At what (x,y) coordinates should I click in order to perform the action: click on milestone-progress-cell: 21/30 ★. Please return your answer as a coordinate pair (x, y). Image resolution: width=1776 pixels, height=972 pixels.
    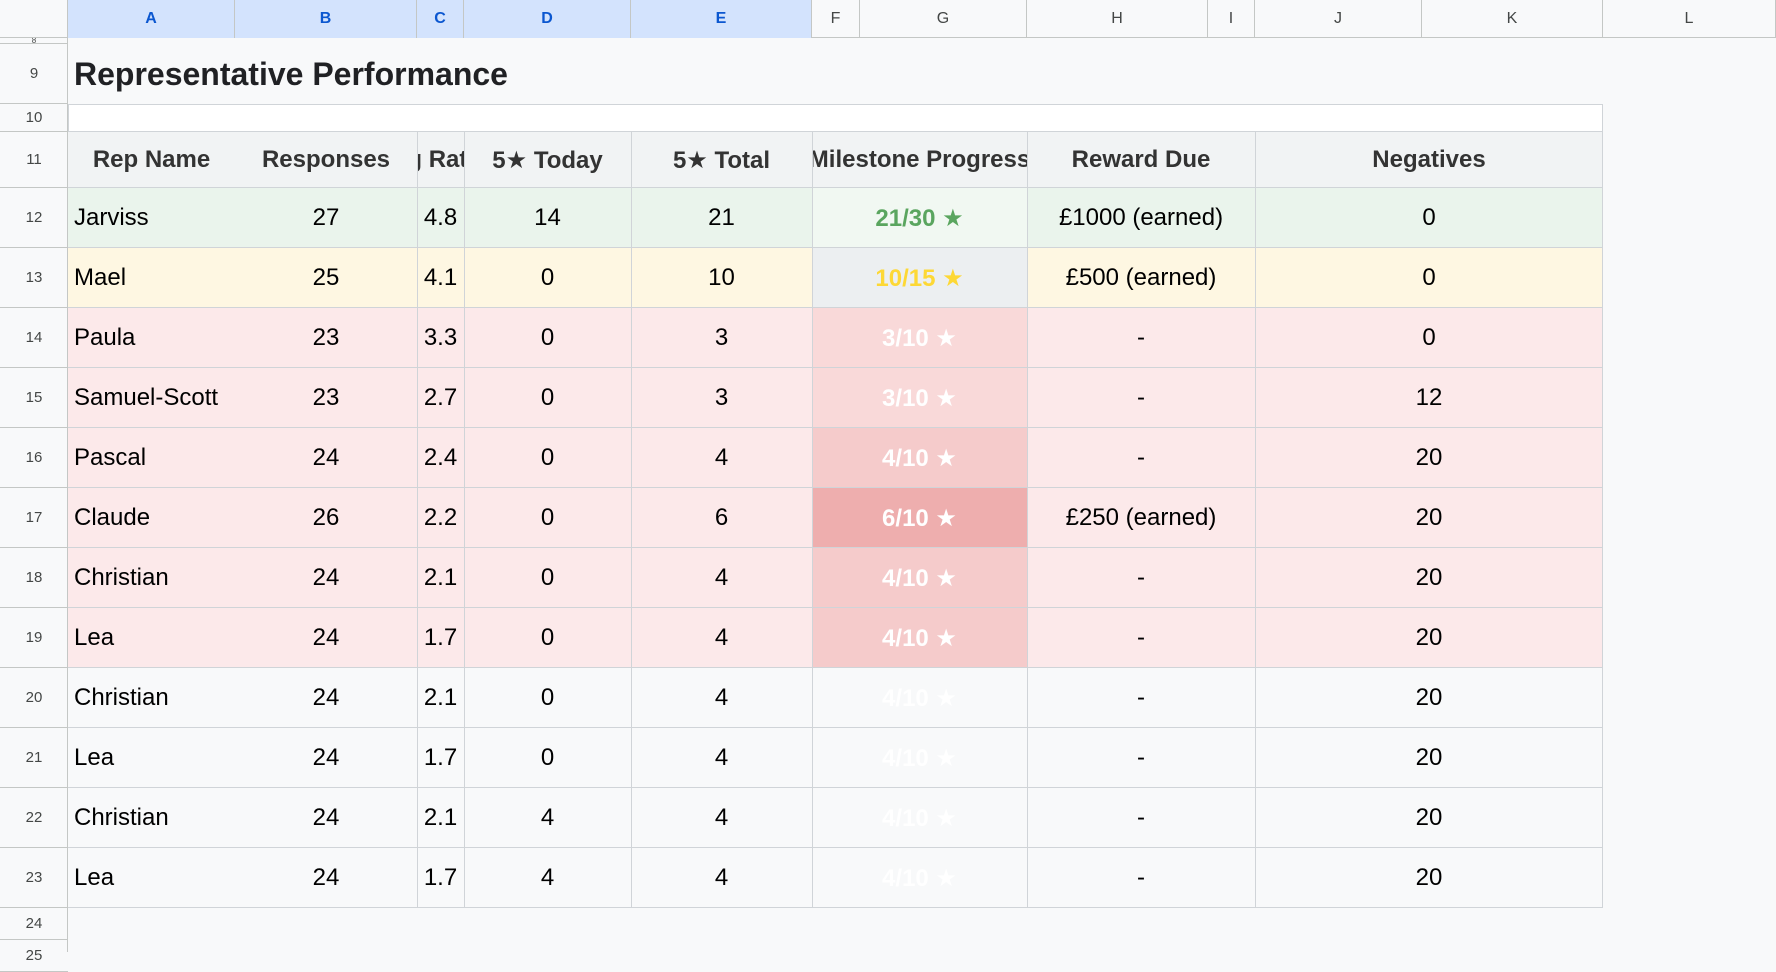
    Looking at the image, I should click on (919, 218).